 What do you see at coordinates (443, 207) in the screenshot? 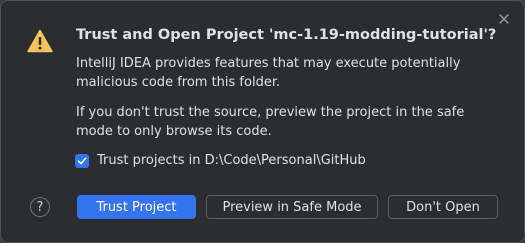
I see `dont-open-button: Don't Open` at bounding box center [443, 207].